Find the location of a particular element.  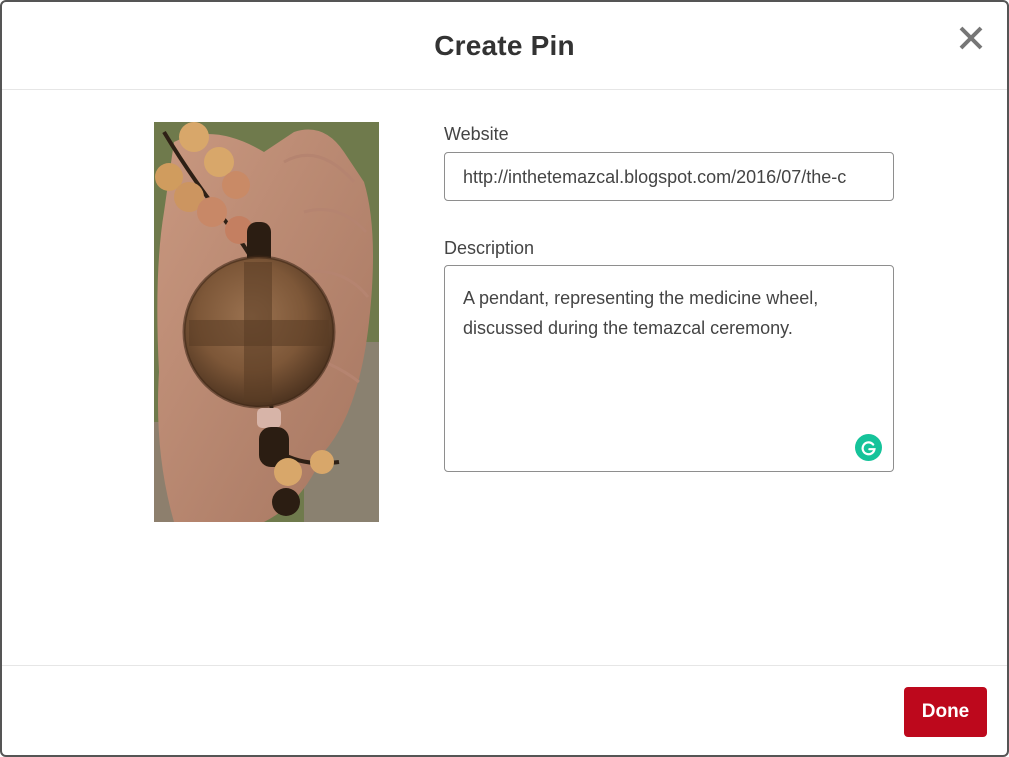

close-button is located at coordinates (971, 38).